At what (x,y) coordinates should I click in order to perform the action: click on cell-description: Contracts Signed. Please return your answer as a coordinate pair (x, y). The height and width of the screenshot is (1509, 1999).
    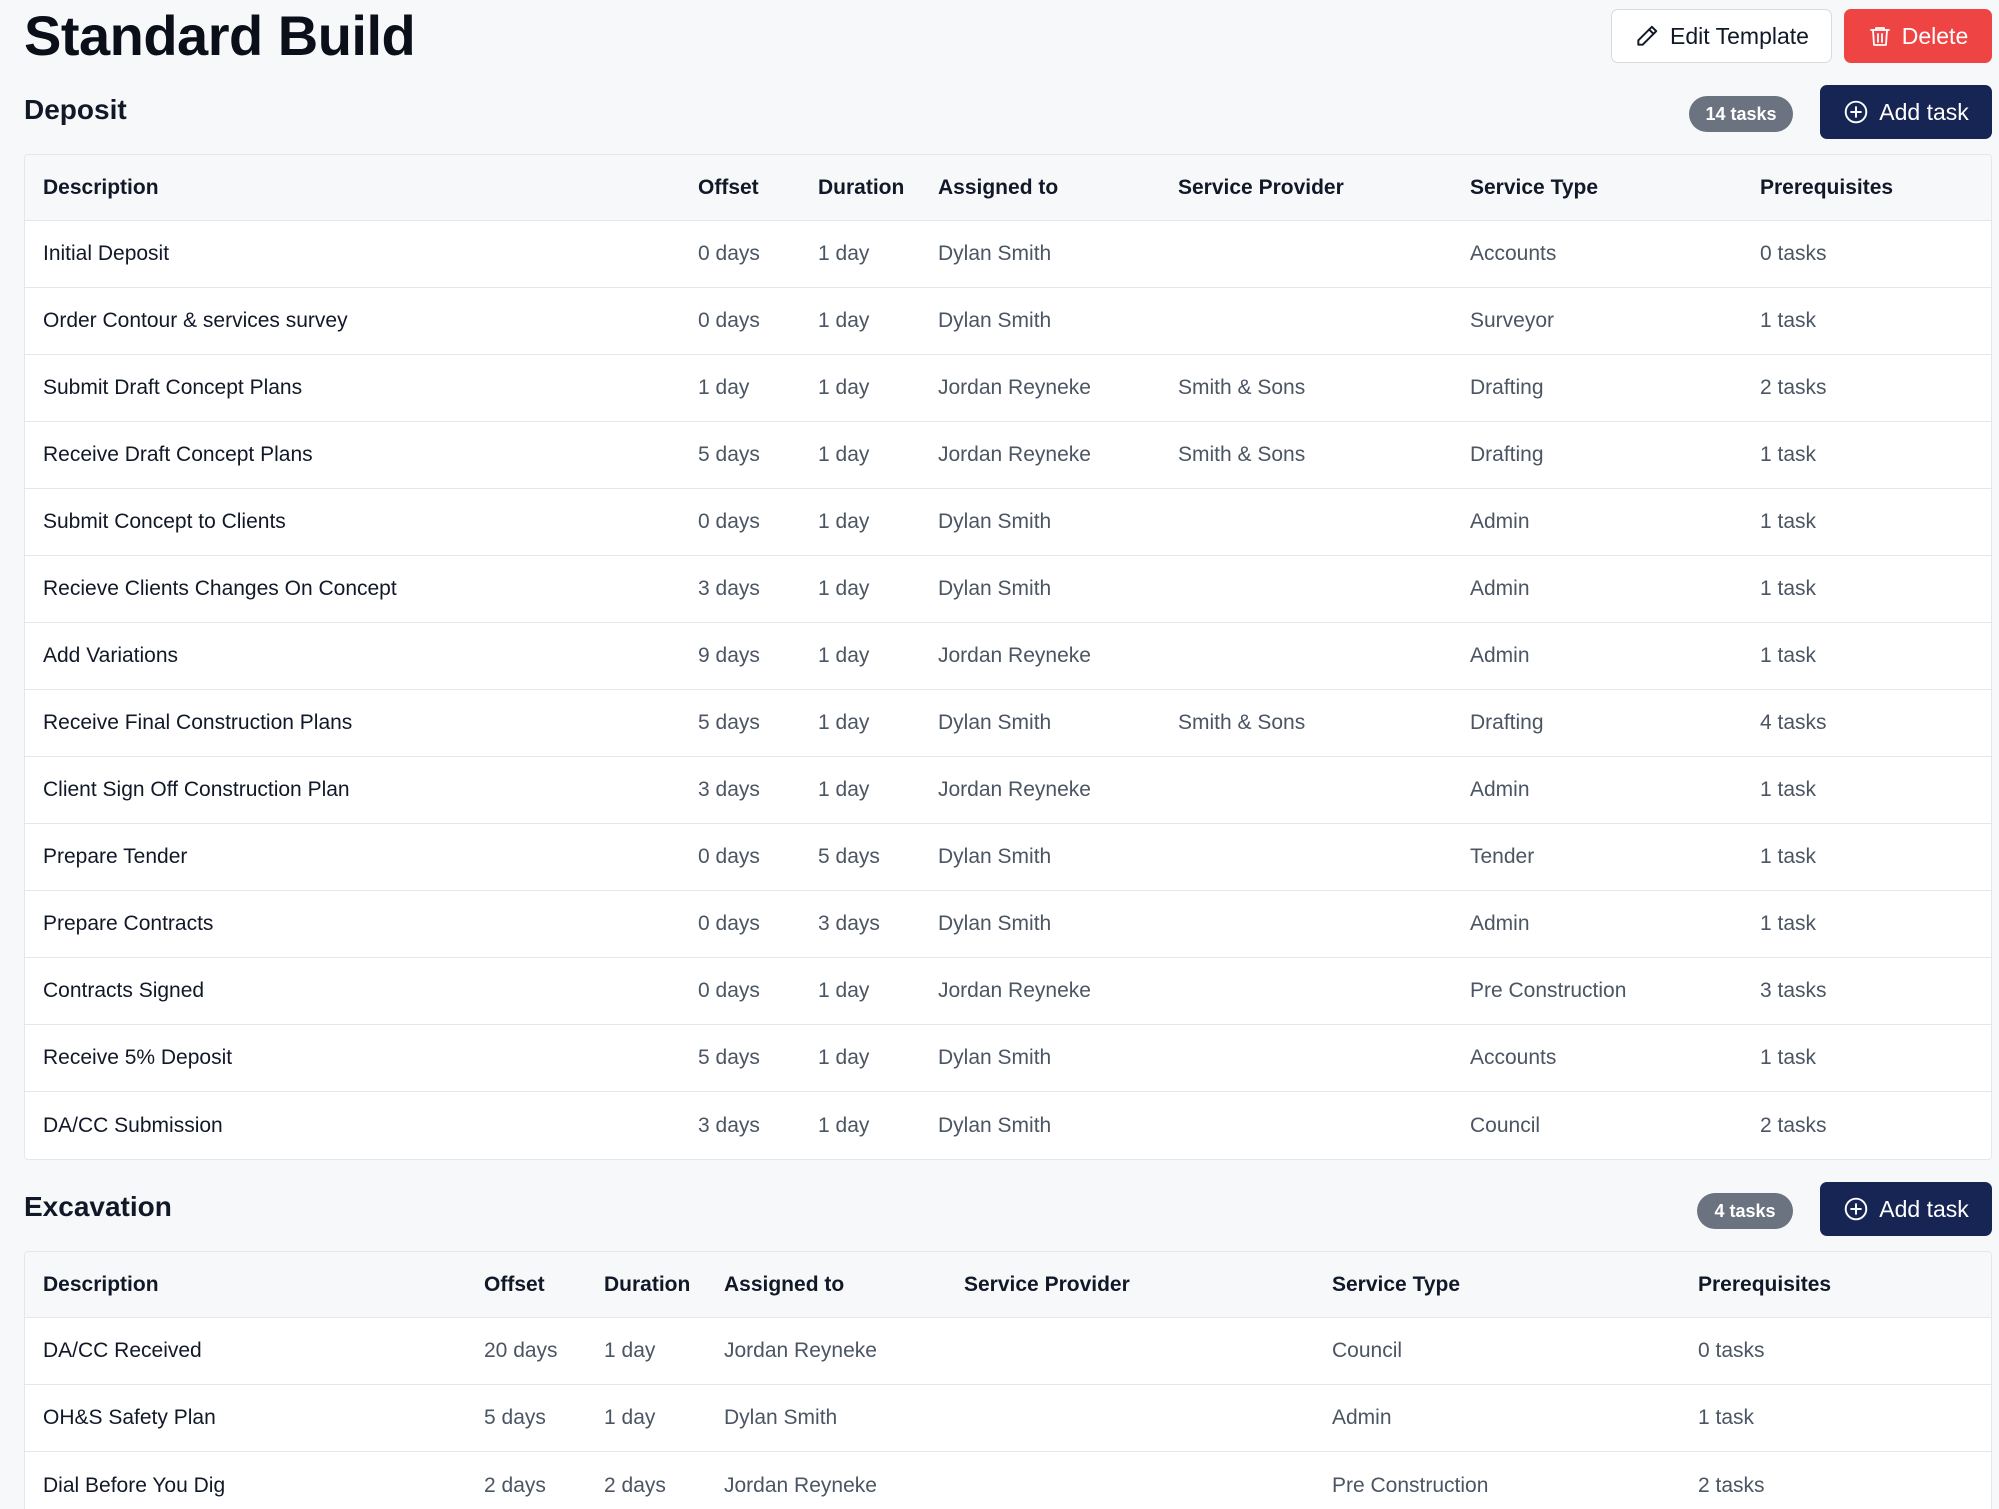
    Looking at the image, I should click on (123, 991).